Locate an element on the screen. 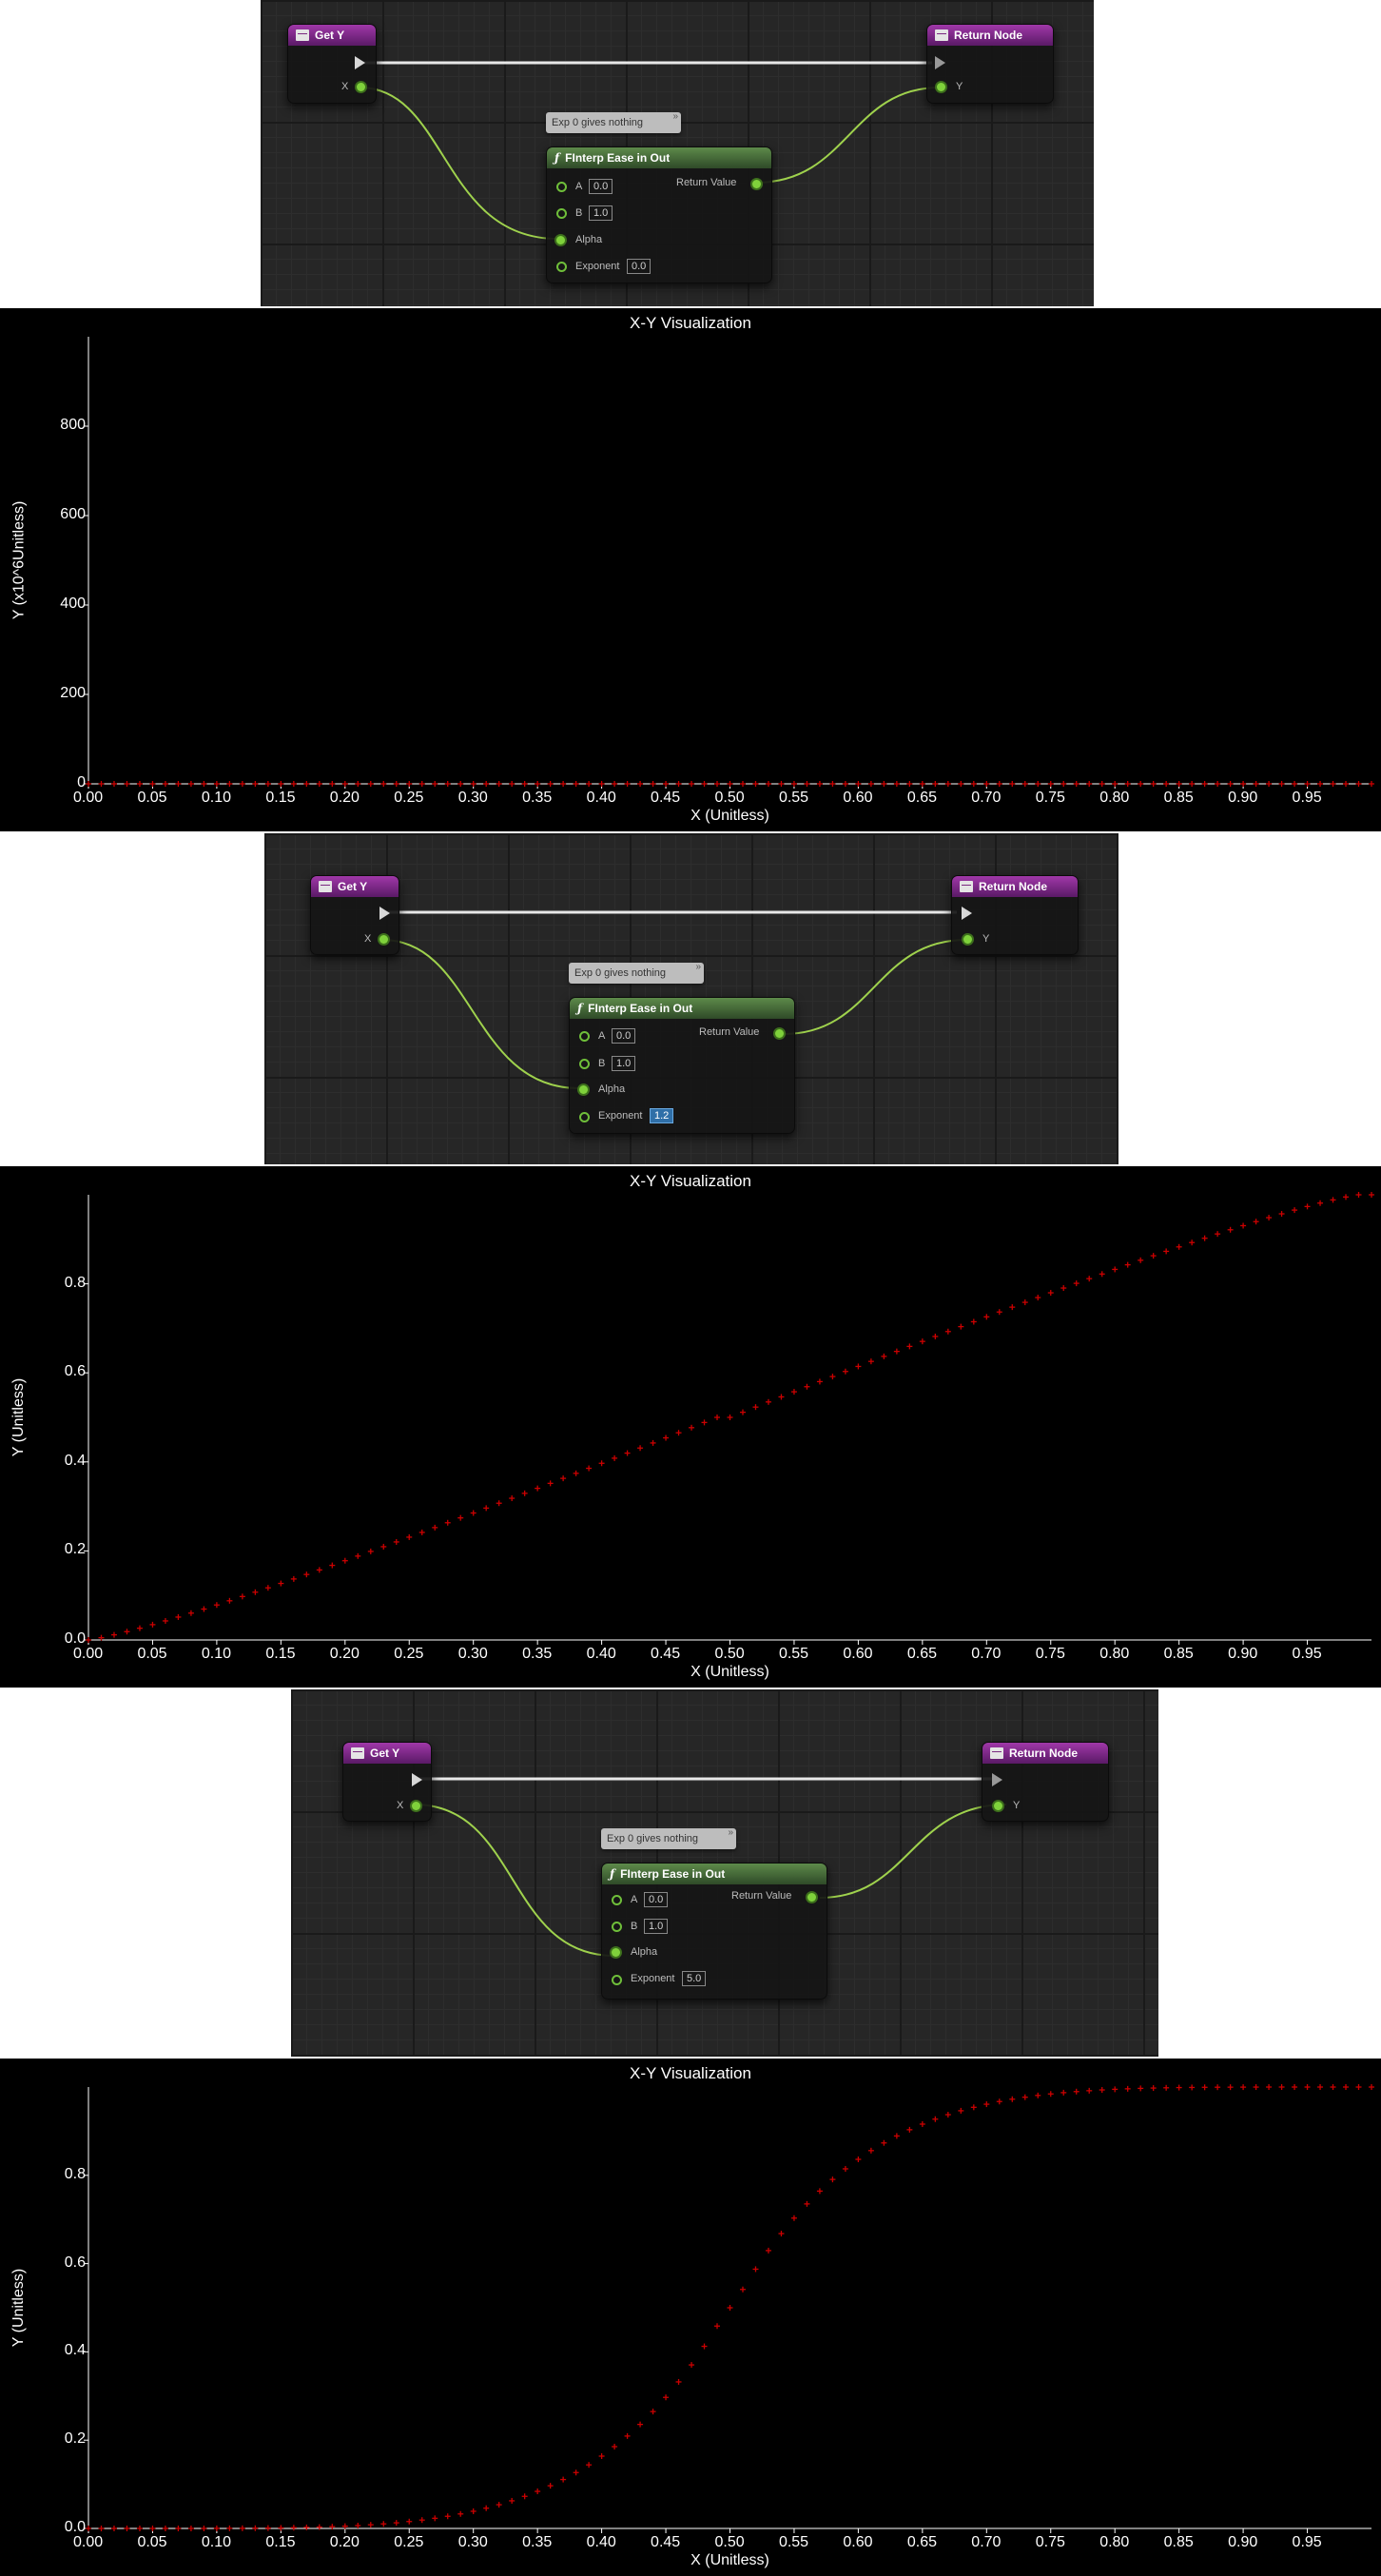 This screenshot has height=2576, width=1381. get-y-title: Get Y is located at coordinates (353, 887).